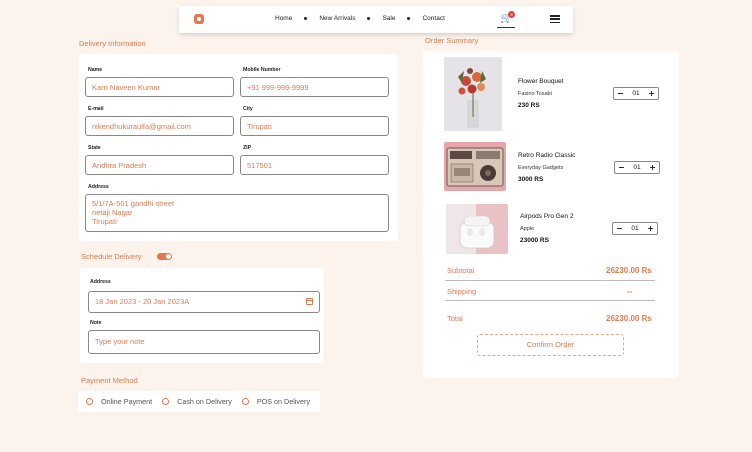 The height and width of the screenshot is (452, 752). Describe the element at coordinates (337, 18) in the screenshot. I see `nav-new-arrivals: New Arrivals` at that location.